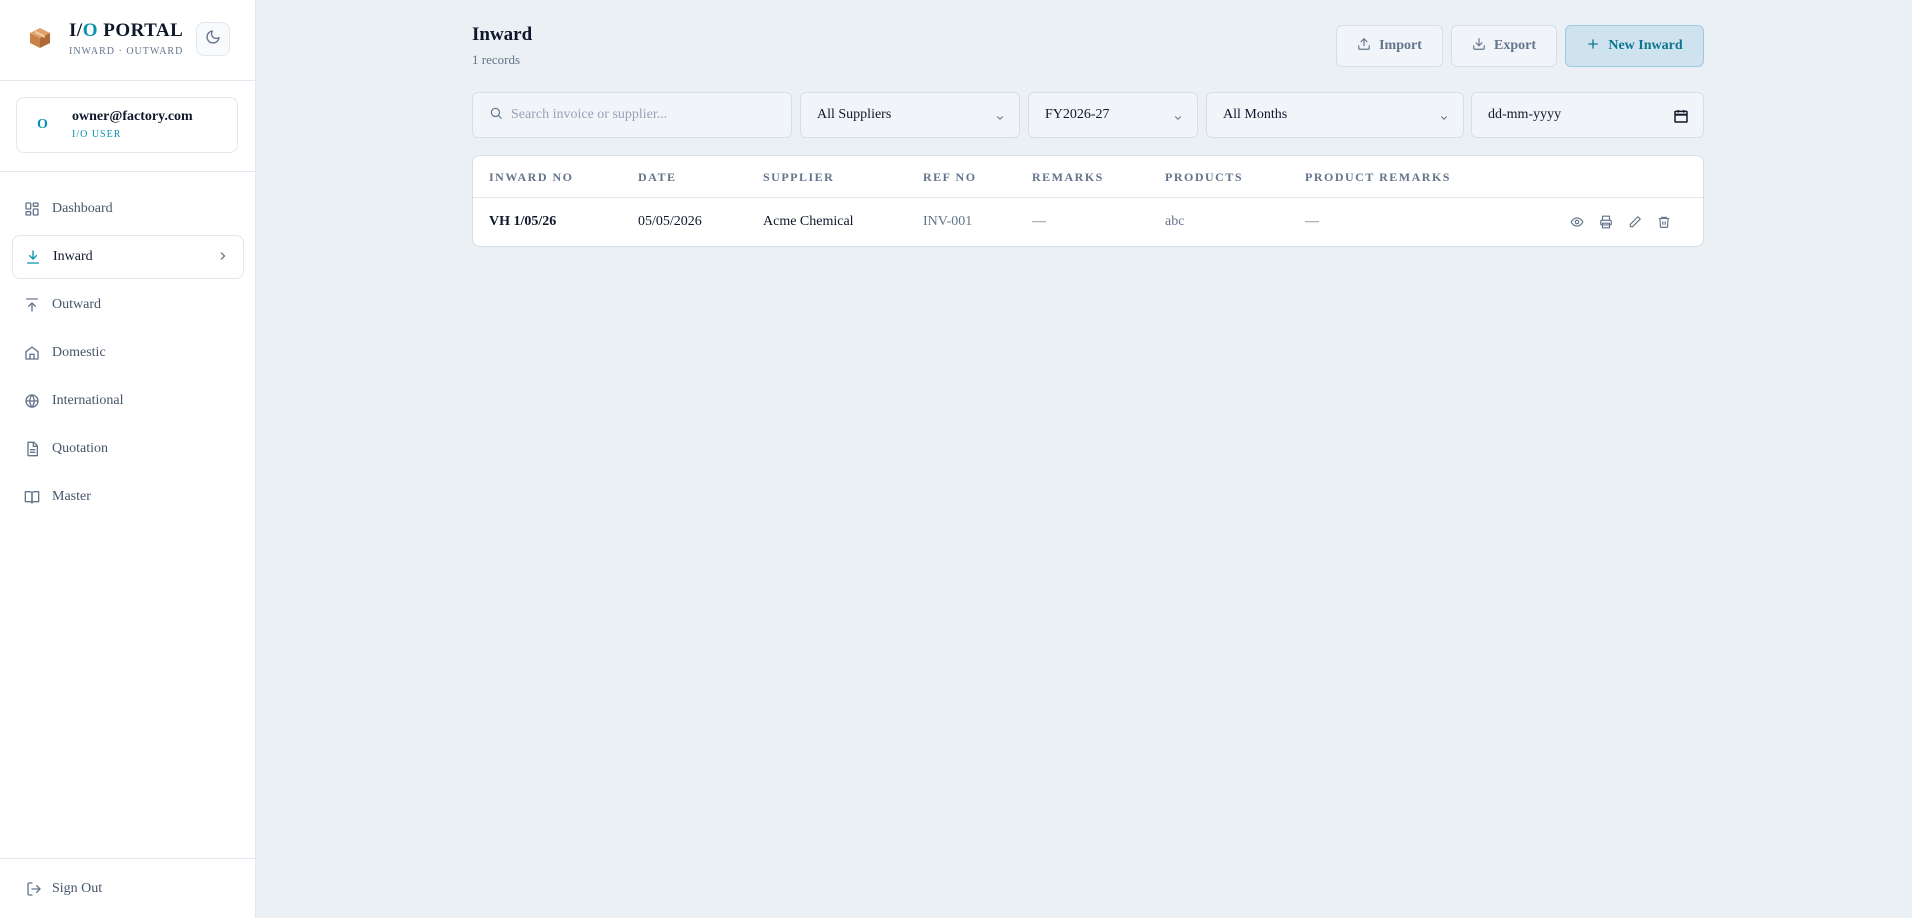  Describe the element at coordinates (948, 221) in the screenshot. I see `cell-ref-no: INV-001` at that location.